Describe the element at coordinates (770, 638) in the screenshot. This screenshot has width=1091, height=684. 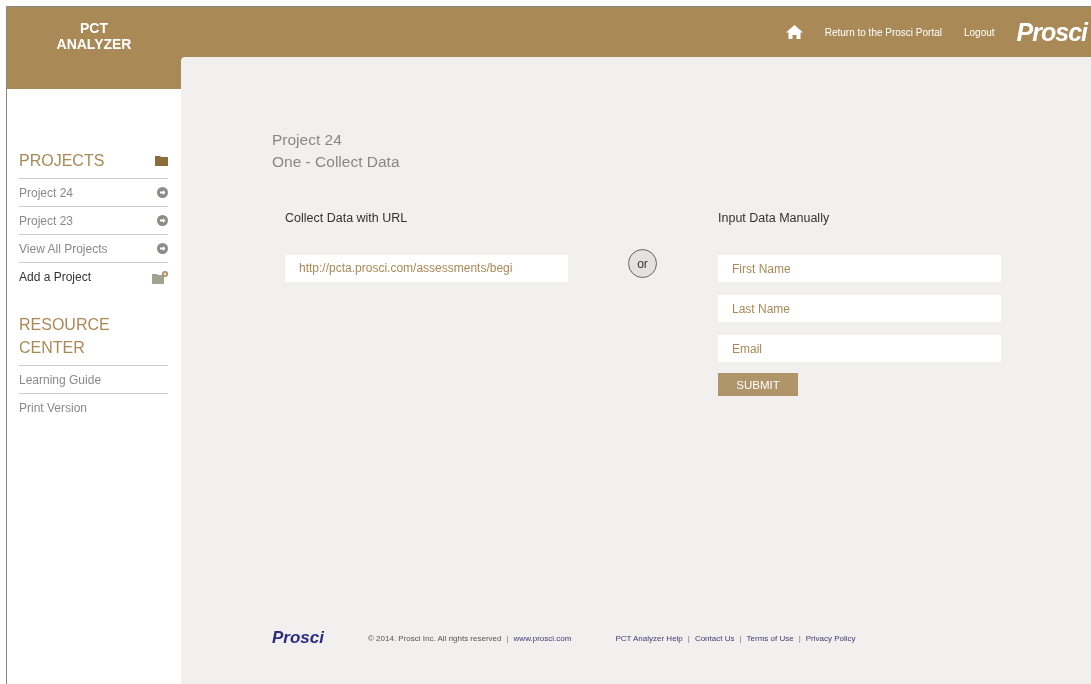
I see `footer-link: Terms of Use` at that location.